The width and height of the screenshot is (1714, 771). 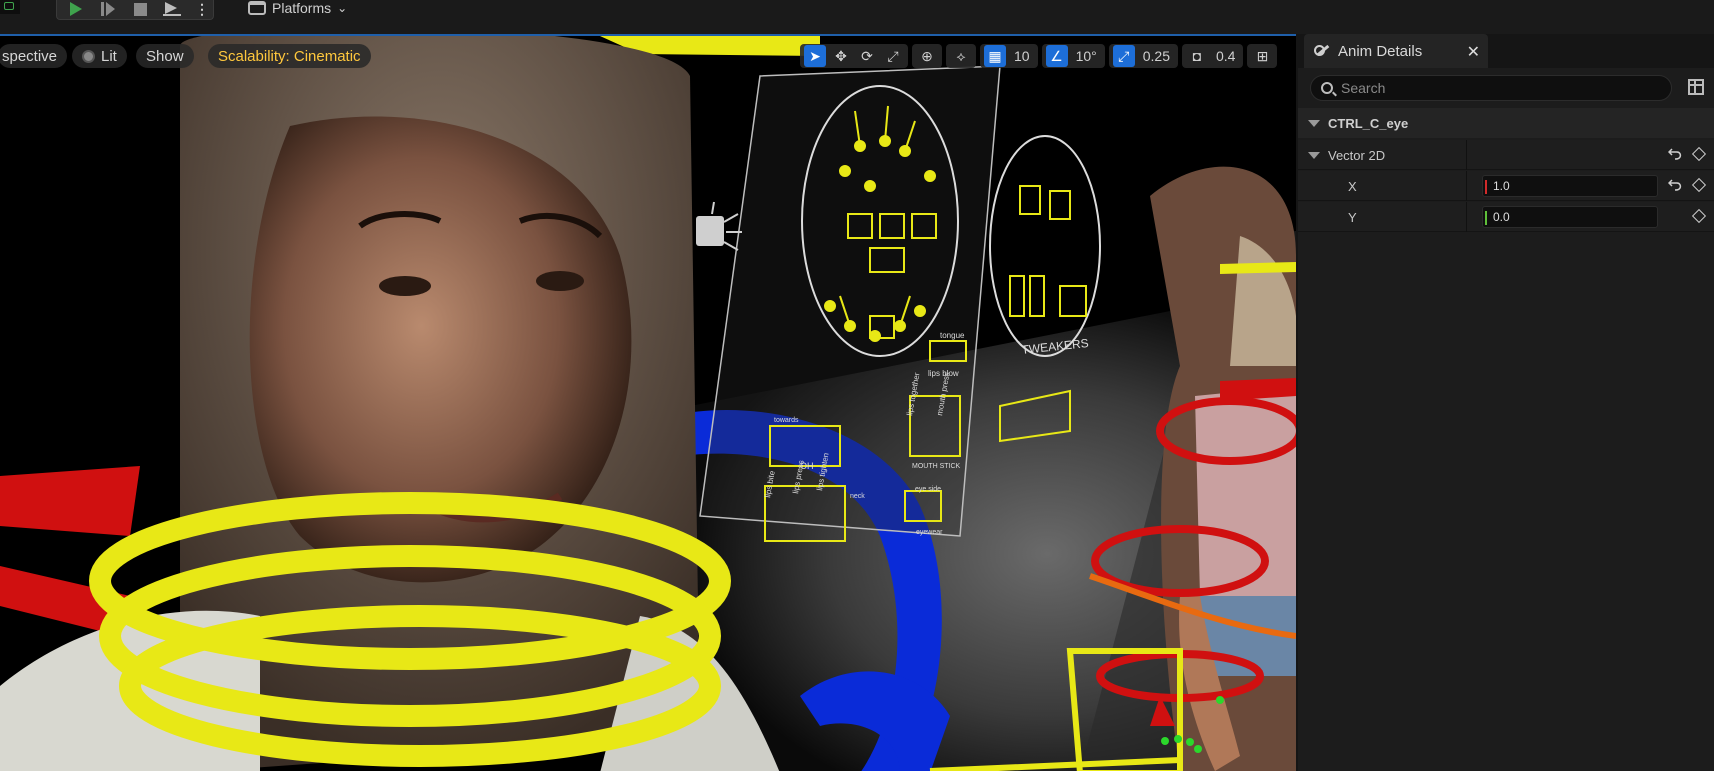 I want to click on viewport-layout-icon: ⊞, so click(x=1262, y=56).